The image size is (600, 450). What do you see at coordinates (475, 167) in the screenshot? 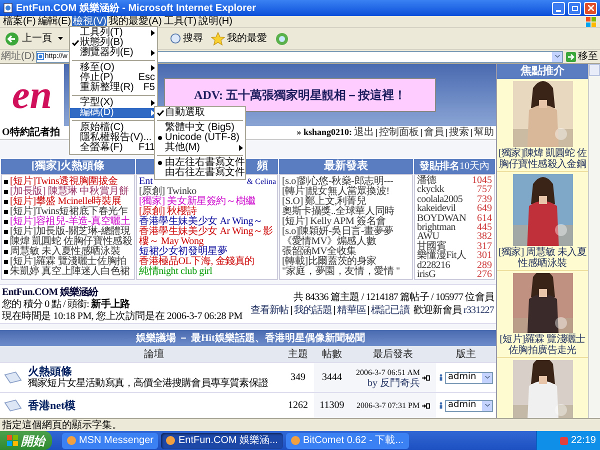
I see `ranking-period: 10天內` at bounding box center [475, 167].